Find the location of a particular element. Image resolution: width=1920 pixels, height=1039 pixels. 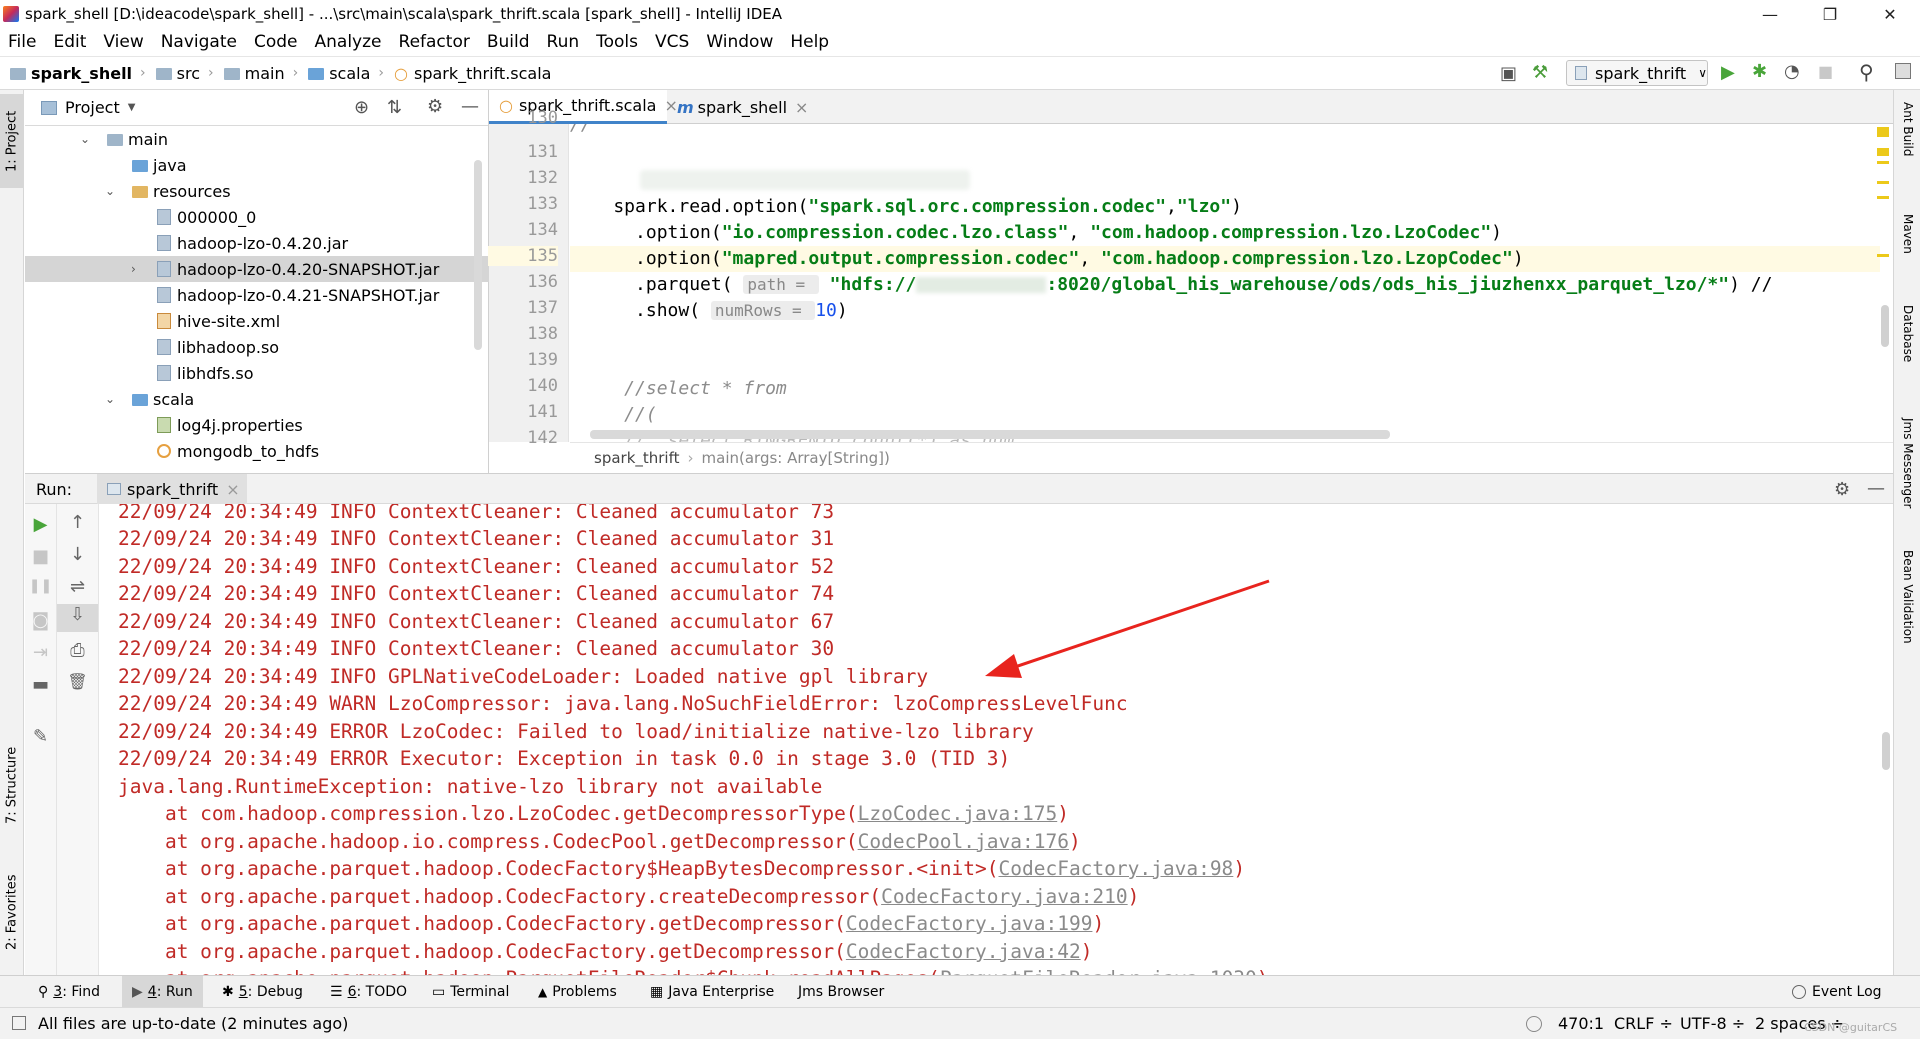

tab-run: ▶ 4: Run is located at coordinates (162, 992).